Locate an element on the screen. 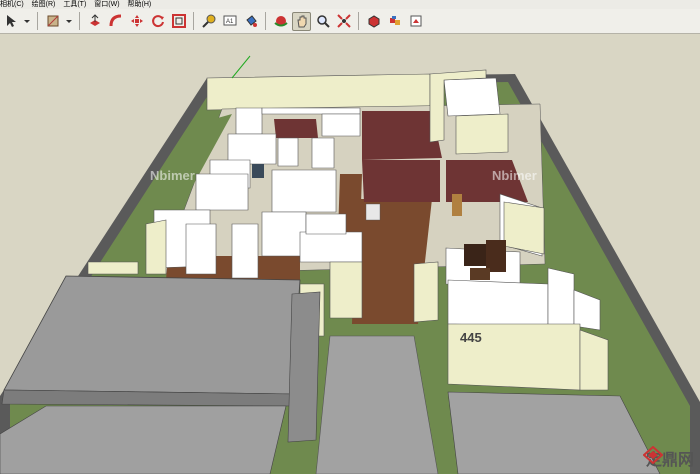 This screenshot has height=474, width=700. brand-badge: 定鼎网 is located at coordinates (668, 458).